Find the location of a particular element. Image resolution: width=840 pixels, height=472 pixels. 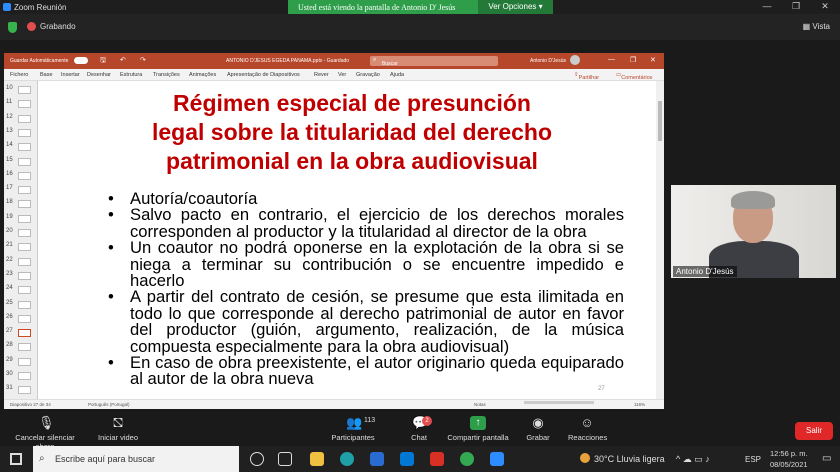

clock-time: 12:56 p. m. is located at coordinates (789, 453).